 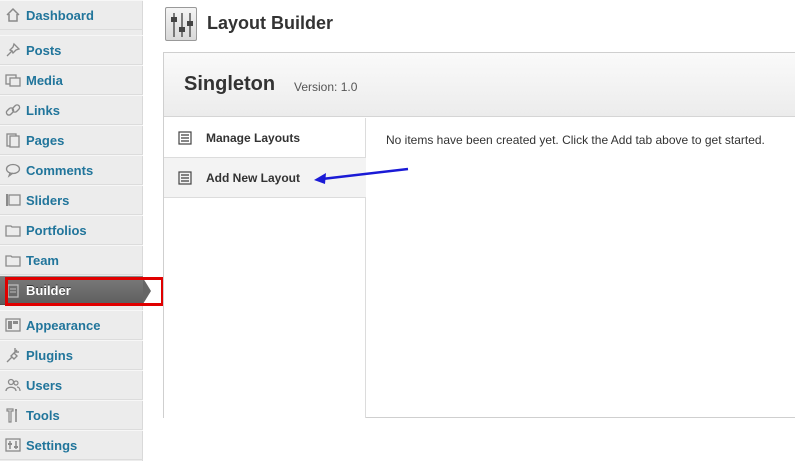 I want to click on link-icon, so click(x=13, y=110).